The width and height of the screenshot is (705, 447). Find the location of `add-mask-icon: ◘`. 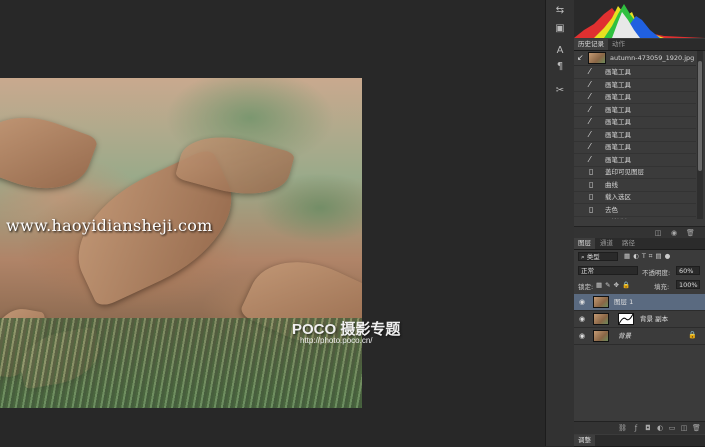

add-mask-icon: ◘ is located at coordinates (648, 428).